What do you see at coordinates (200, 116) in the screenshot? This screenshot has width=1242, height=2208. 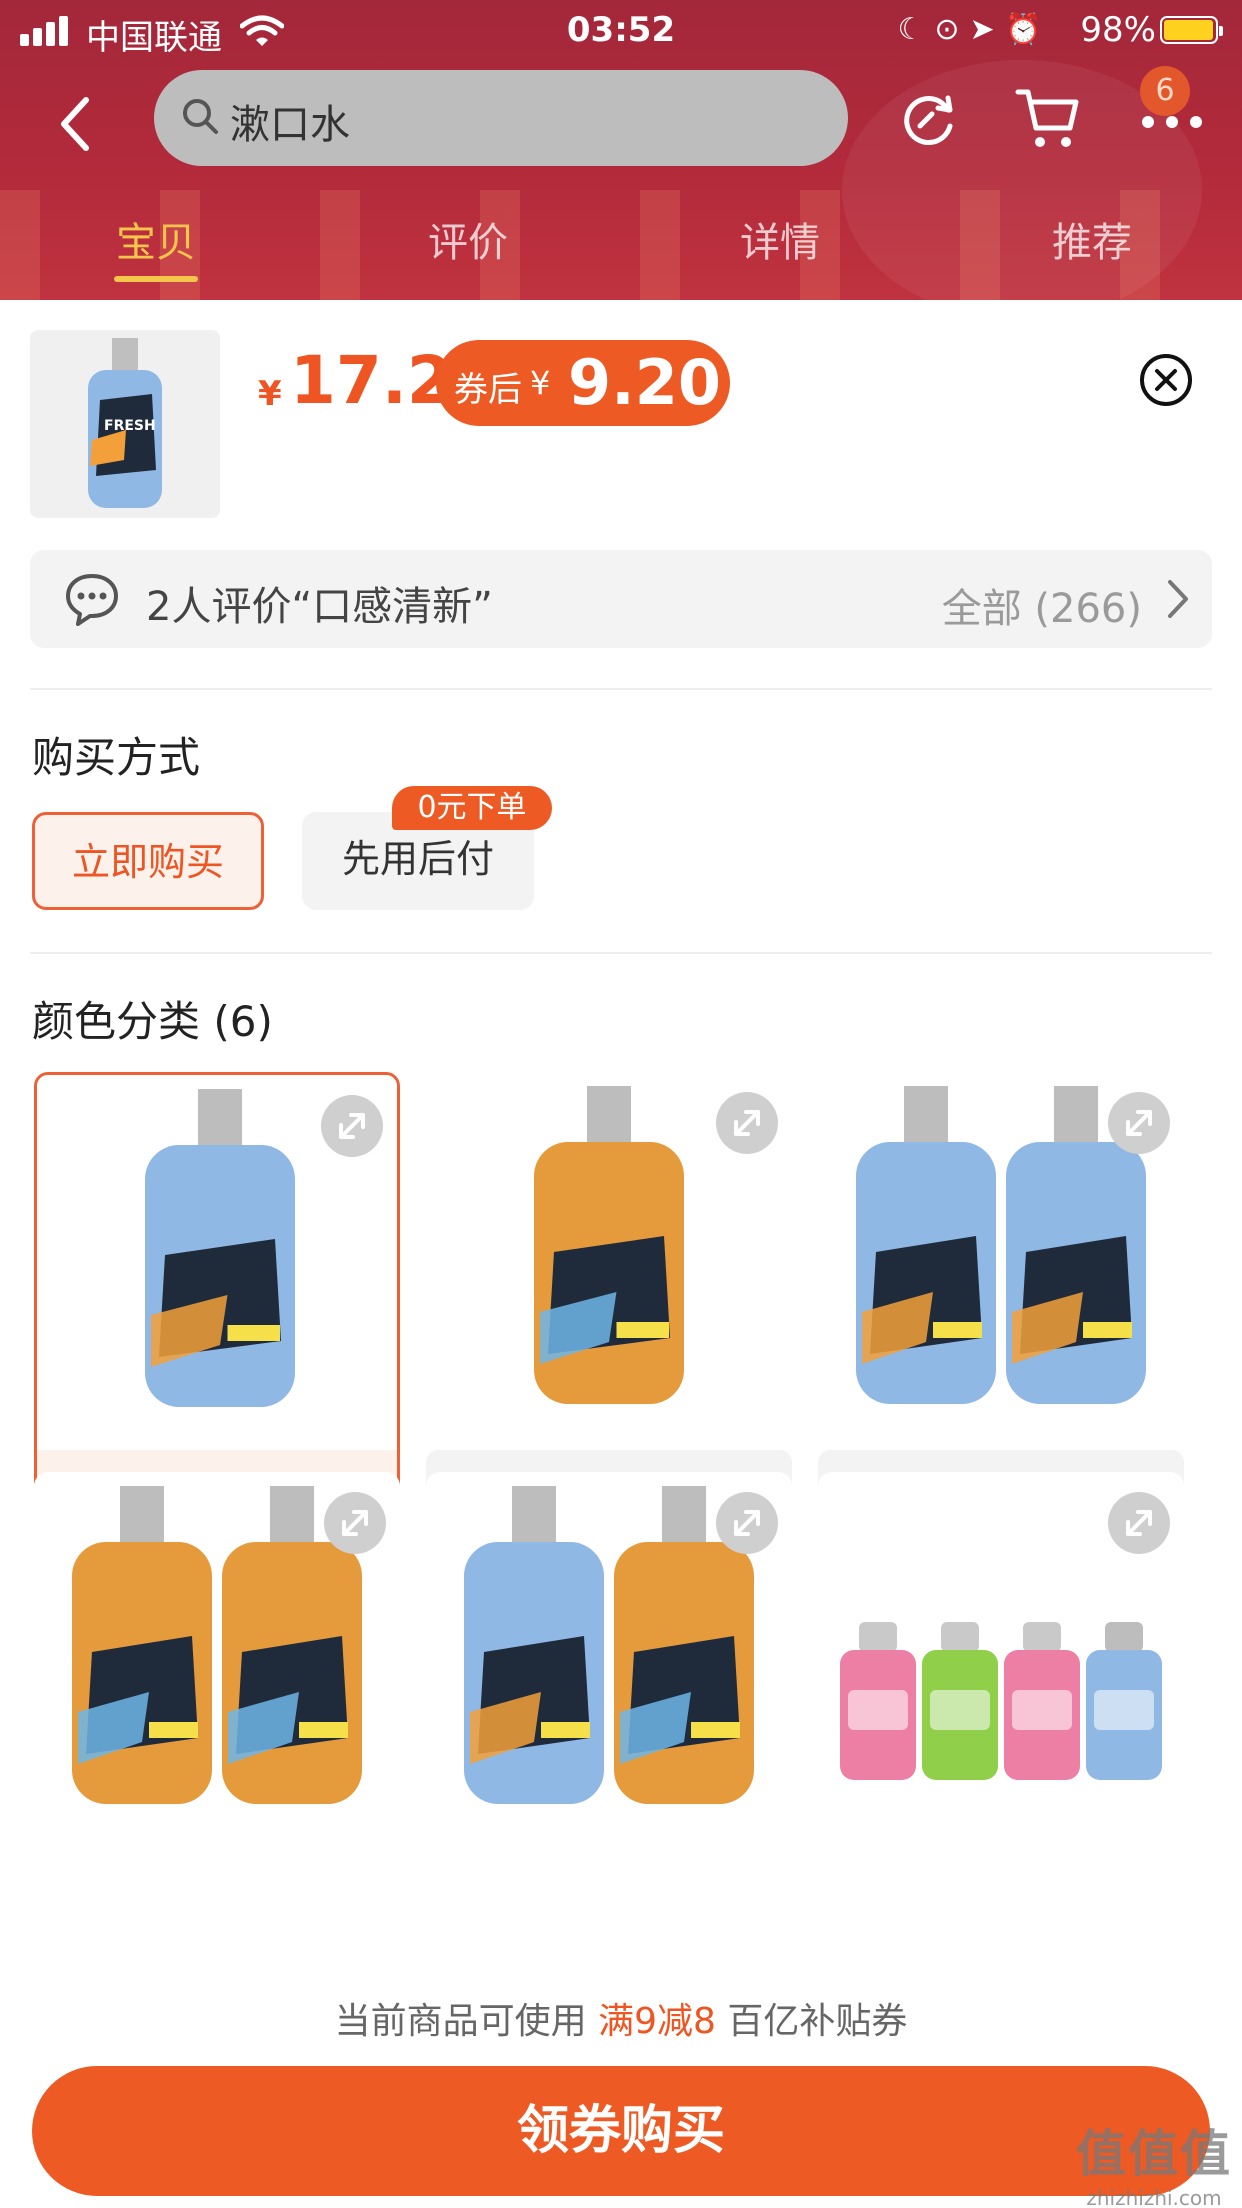 I see `search-icon` at bounding box center [200, 116].